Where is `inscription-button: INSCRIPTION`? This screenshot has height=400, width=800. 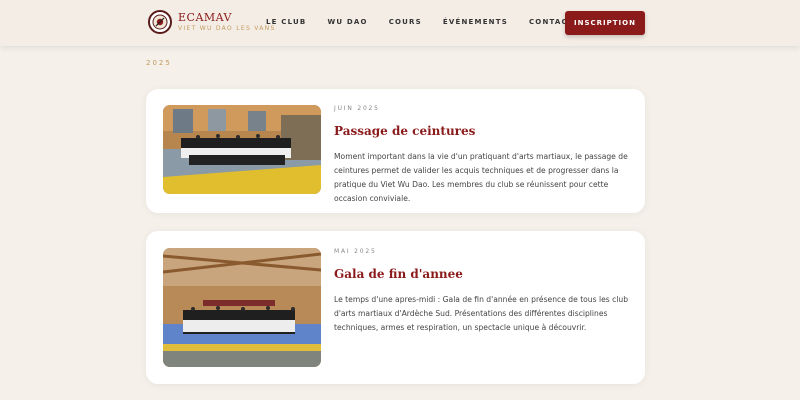 inscription-button: INSCRIPTION is located at coordinates (605, 23).